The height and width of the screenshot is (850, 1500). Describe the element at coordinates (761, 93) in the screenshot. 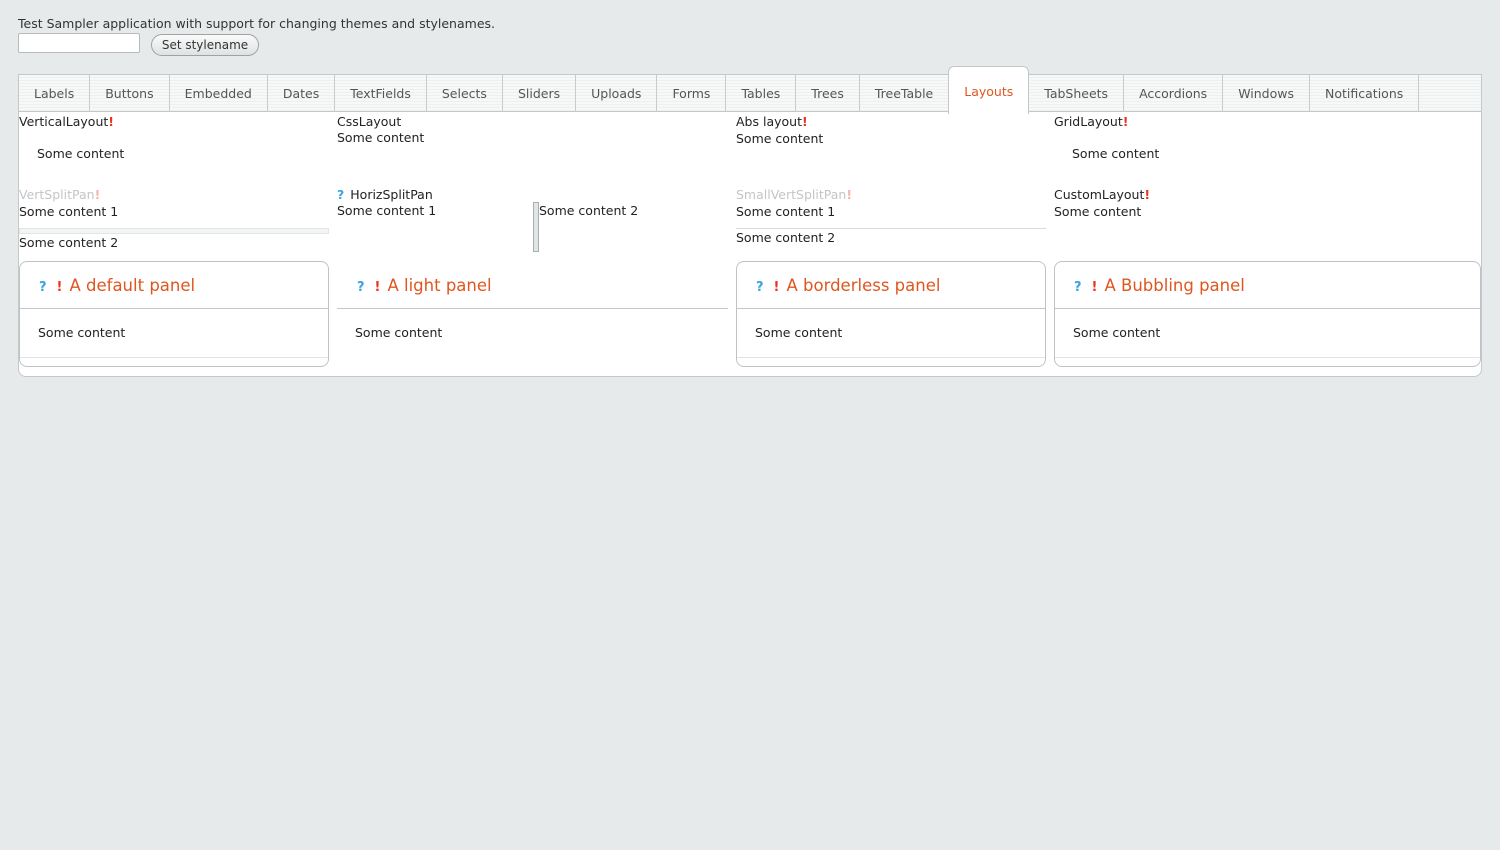

I see `tab-tables: Tables` at that location.